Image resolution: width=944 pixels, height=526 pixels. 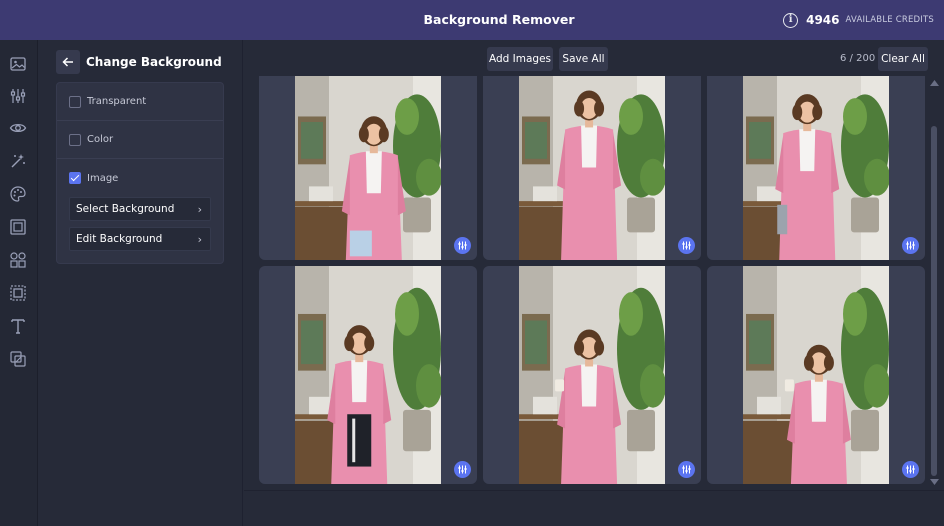 I want to click on scroll-thumb, so click(x=934, y=301).